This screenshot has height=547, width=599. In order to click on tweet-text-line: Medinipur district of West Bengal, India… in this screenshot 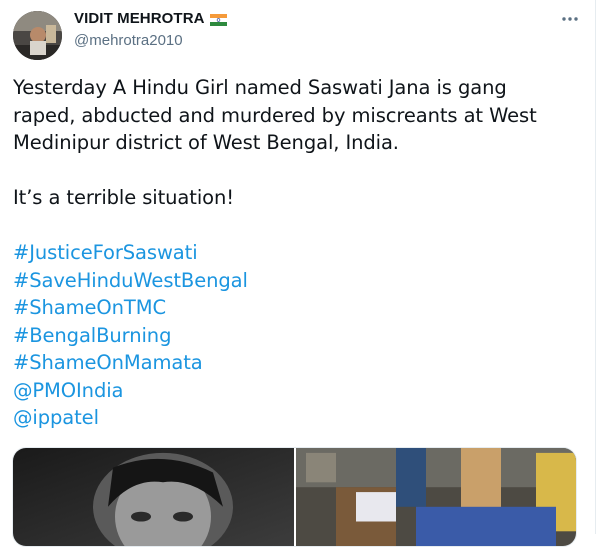, I will do `click(206, 142)`.